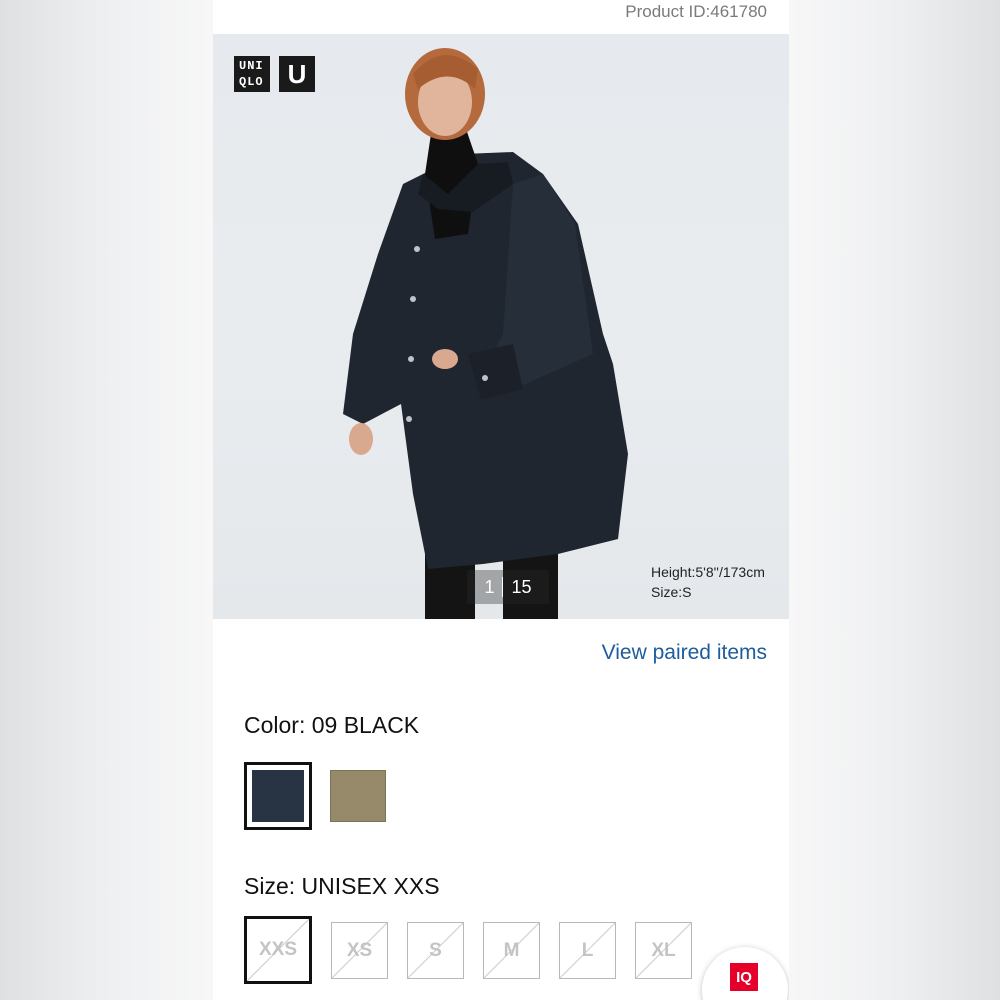  I want to click on uniqlo-logo-box: UNI QLO, so click(252, 74).